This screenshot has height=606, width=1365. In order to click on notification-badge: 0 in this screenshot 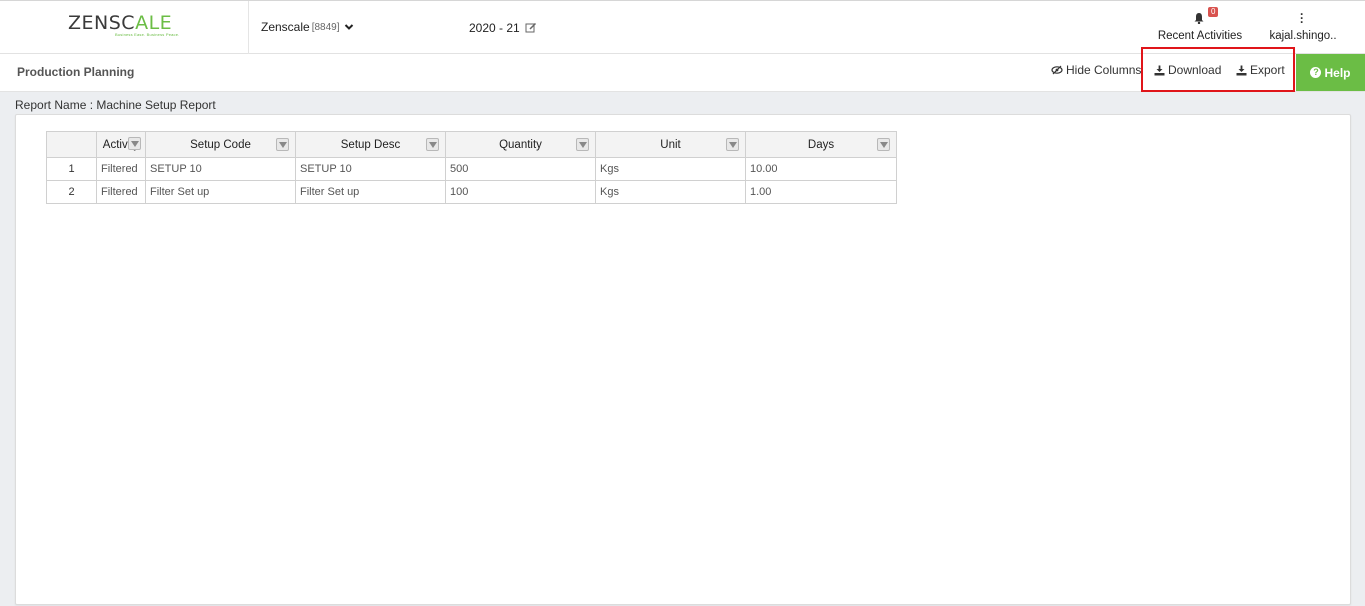, I will do `click(1213, 12)`.